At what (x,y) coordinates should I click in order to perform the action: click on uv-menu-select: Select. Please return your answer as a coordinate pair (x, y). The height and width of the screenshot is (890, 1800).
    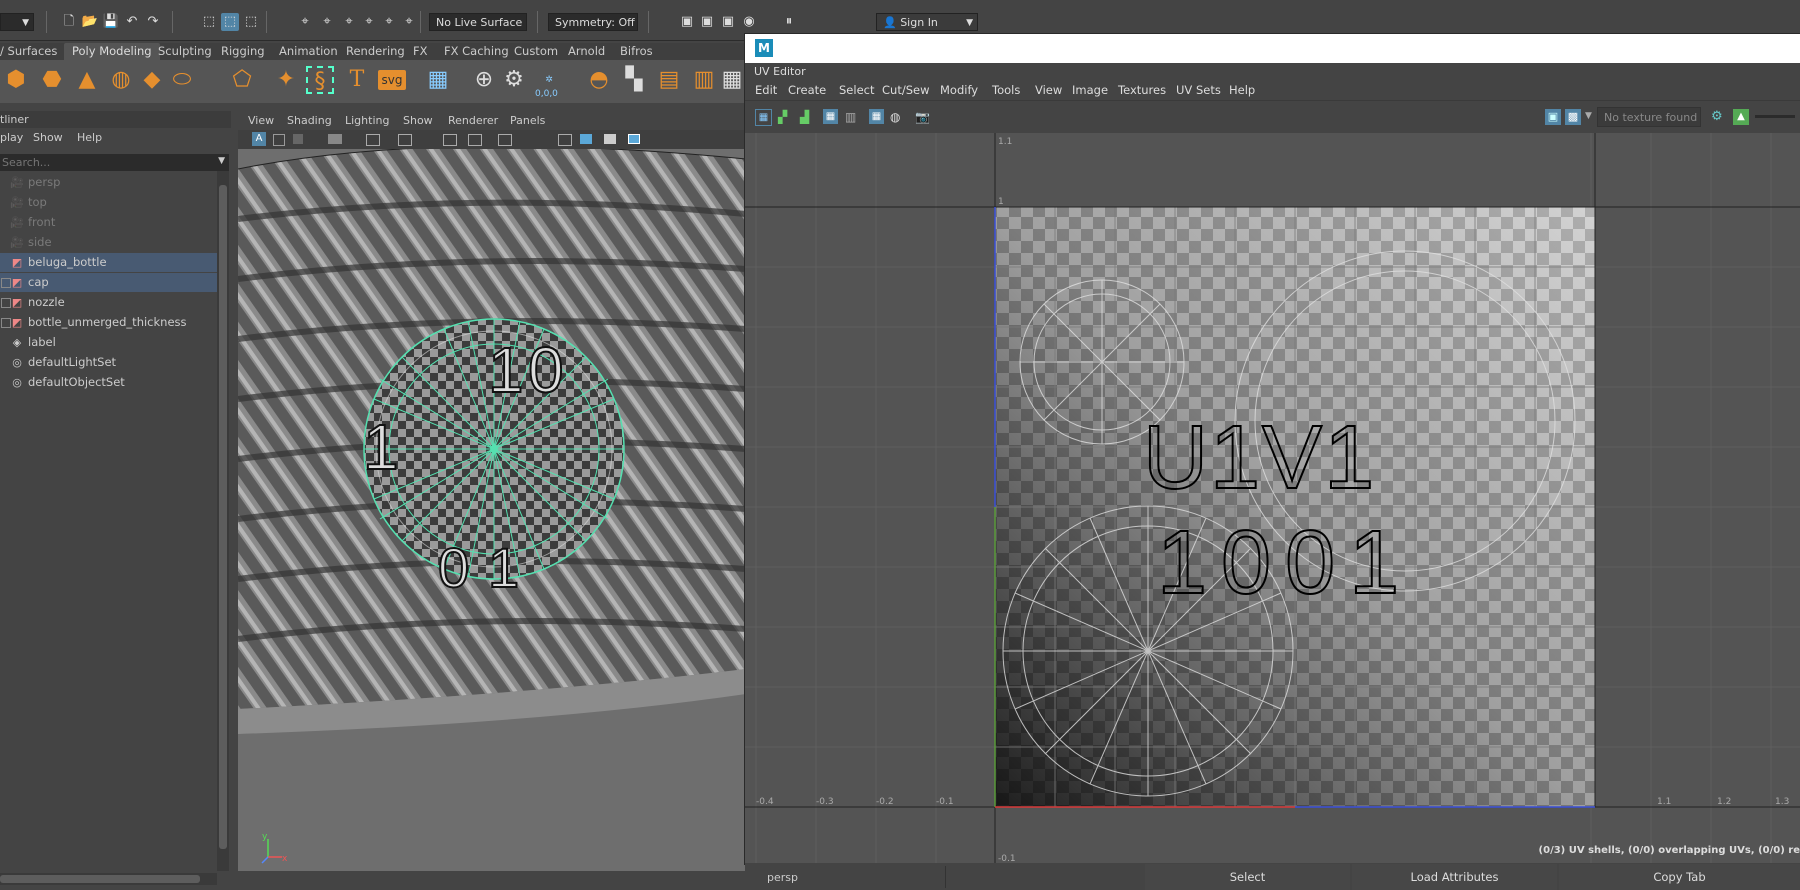
    Looking at the image, I should click on (856, 90).